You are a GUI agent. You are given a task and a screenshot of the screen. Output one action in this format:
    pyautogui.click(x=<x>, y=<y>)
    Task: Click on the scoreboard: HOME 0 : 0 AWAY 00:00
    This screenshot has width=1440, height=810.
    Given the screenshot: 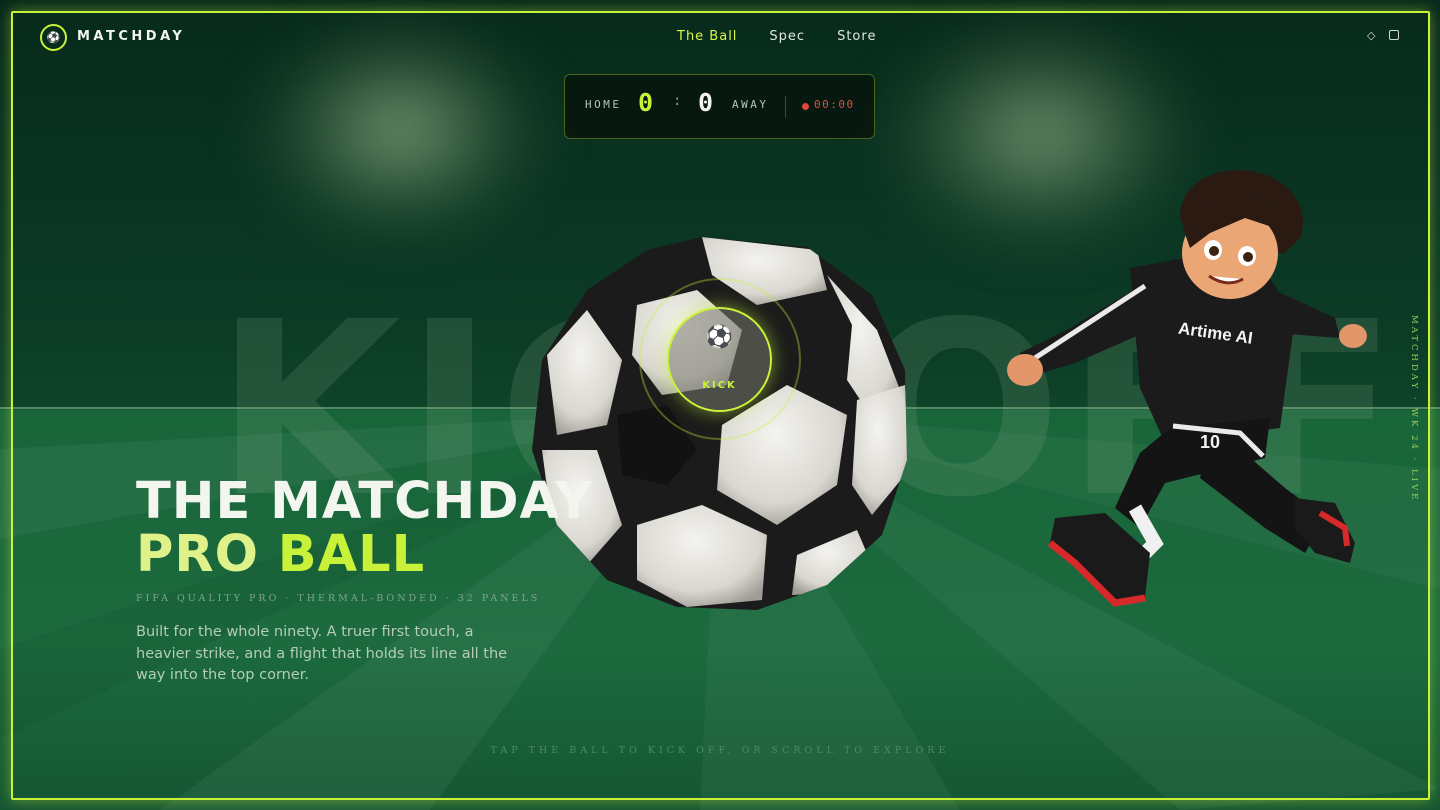 What is the action you would take?
    pyautogui.click(x=719, y=106)
    